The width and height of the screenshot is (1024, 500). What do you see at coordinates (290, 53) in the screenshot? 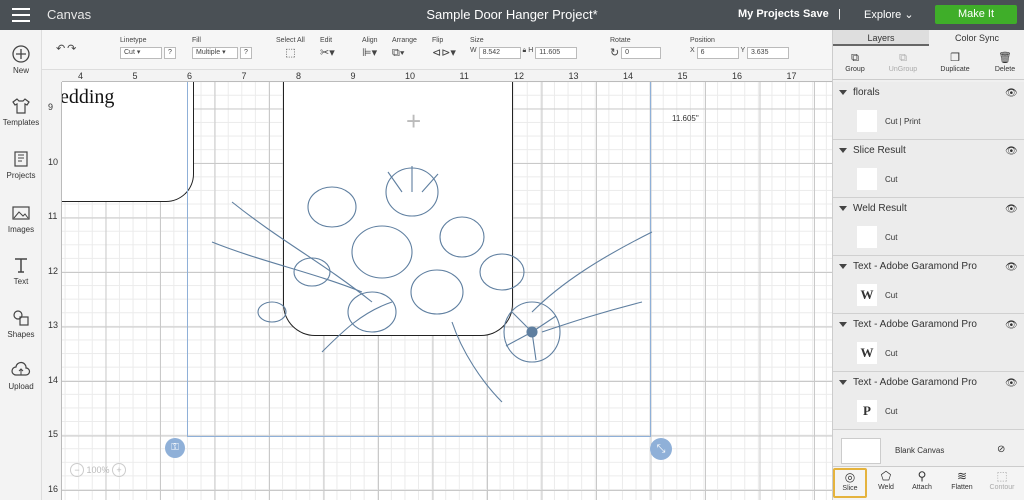
I see `select-all-icon: ⬚` at bounding box center [290, 53].